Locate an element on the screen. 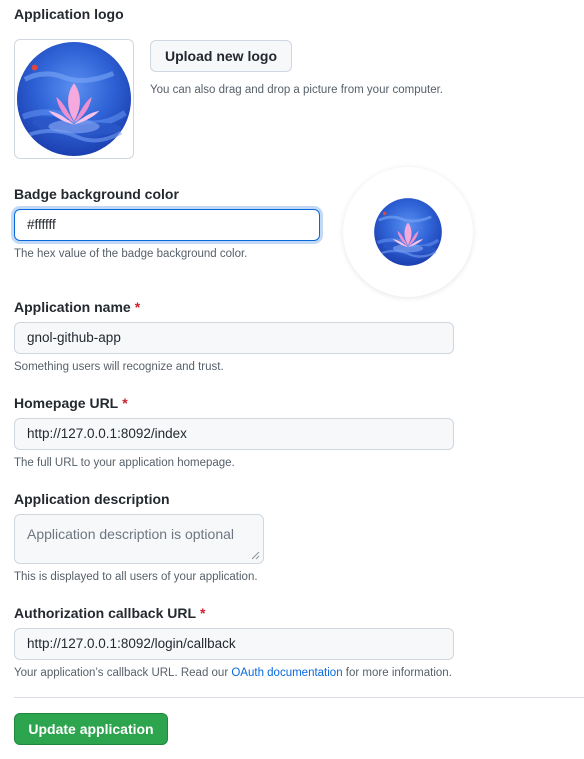 Image resolution: width=584 pixels, height=759 pixels. application-logo-label: Application logo is located at coordinates (69, 14).